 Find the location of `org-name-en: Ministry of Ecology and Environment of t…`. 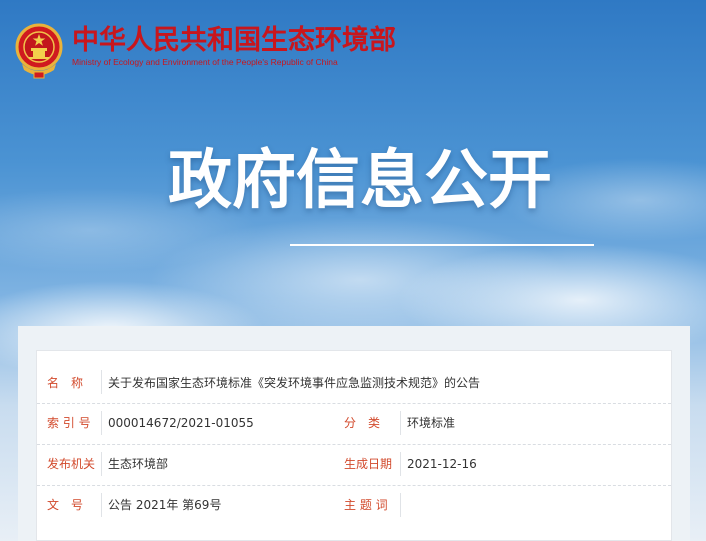

org-name-en: Ministry of Ecology and Environment of t… is located at coordinates (234, 62).